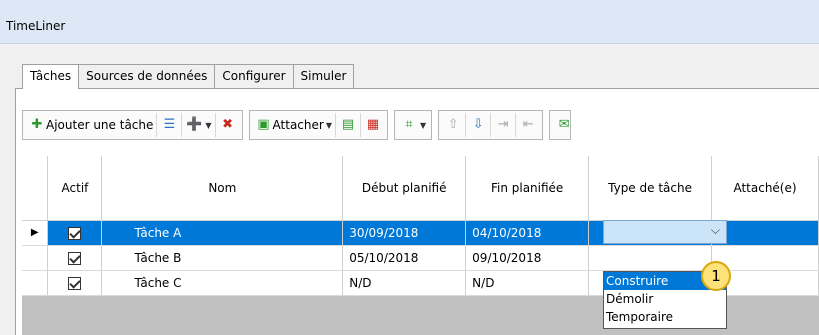 This screenshot has height=335, width=819. I want to click on toolbar-group-order: ⇧ ⇩ ⇥ ⇤, so click(491, 125).